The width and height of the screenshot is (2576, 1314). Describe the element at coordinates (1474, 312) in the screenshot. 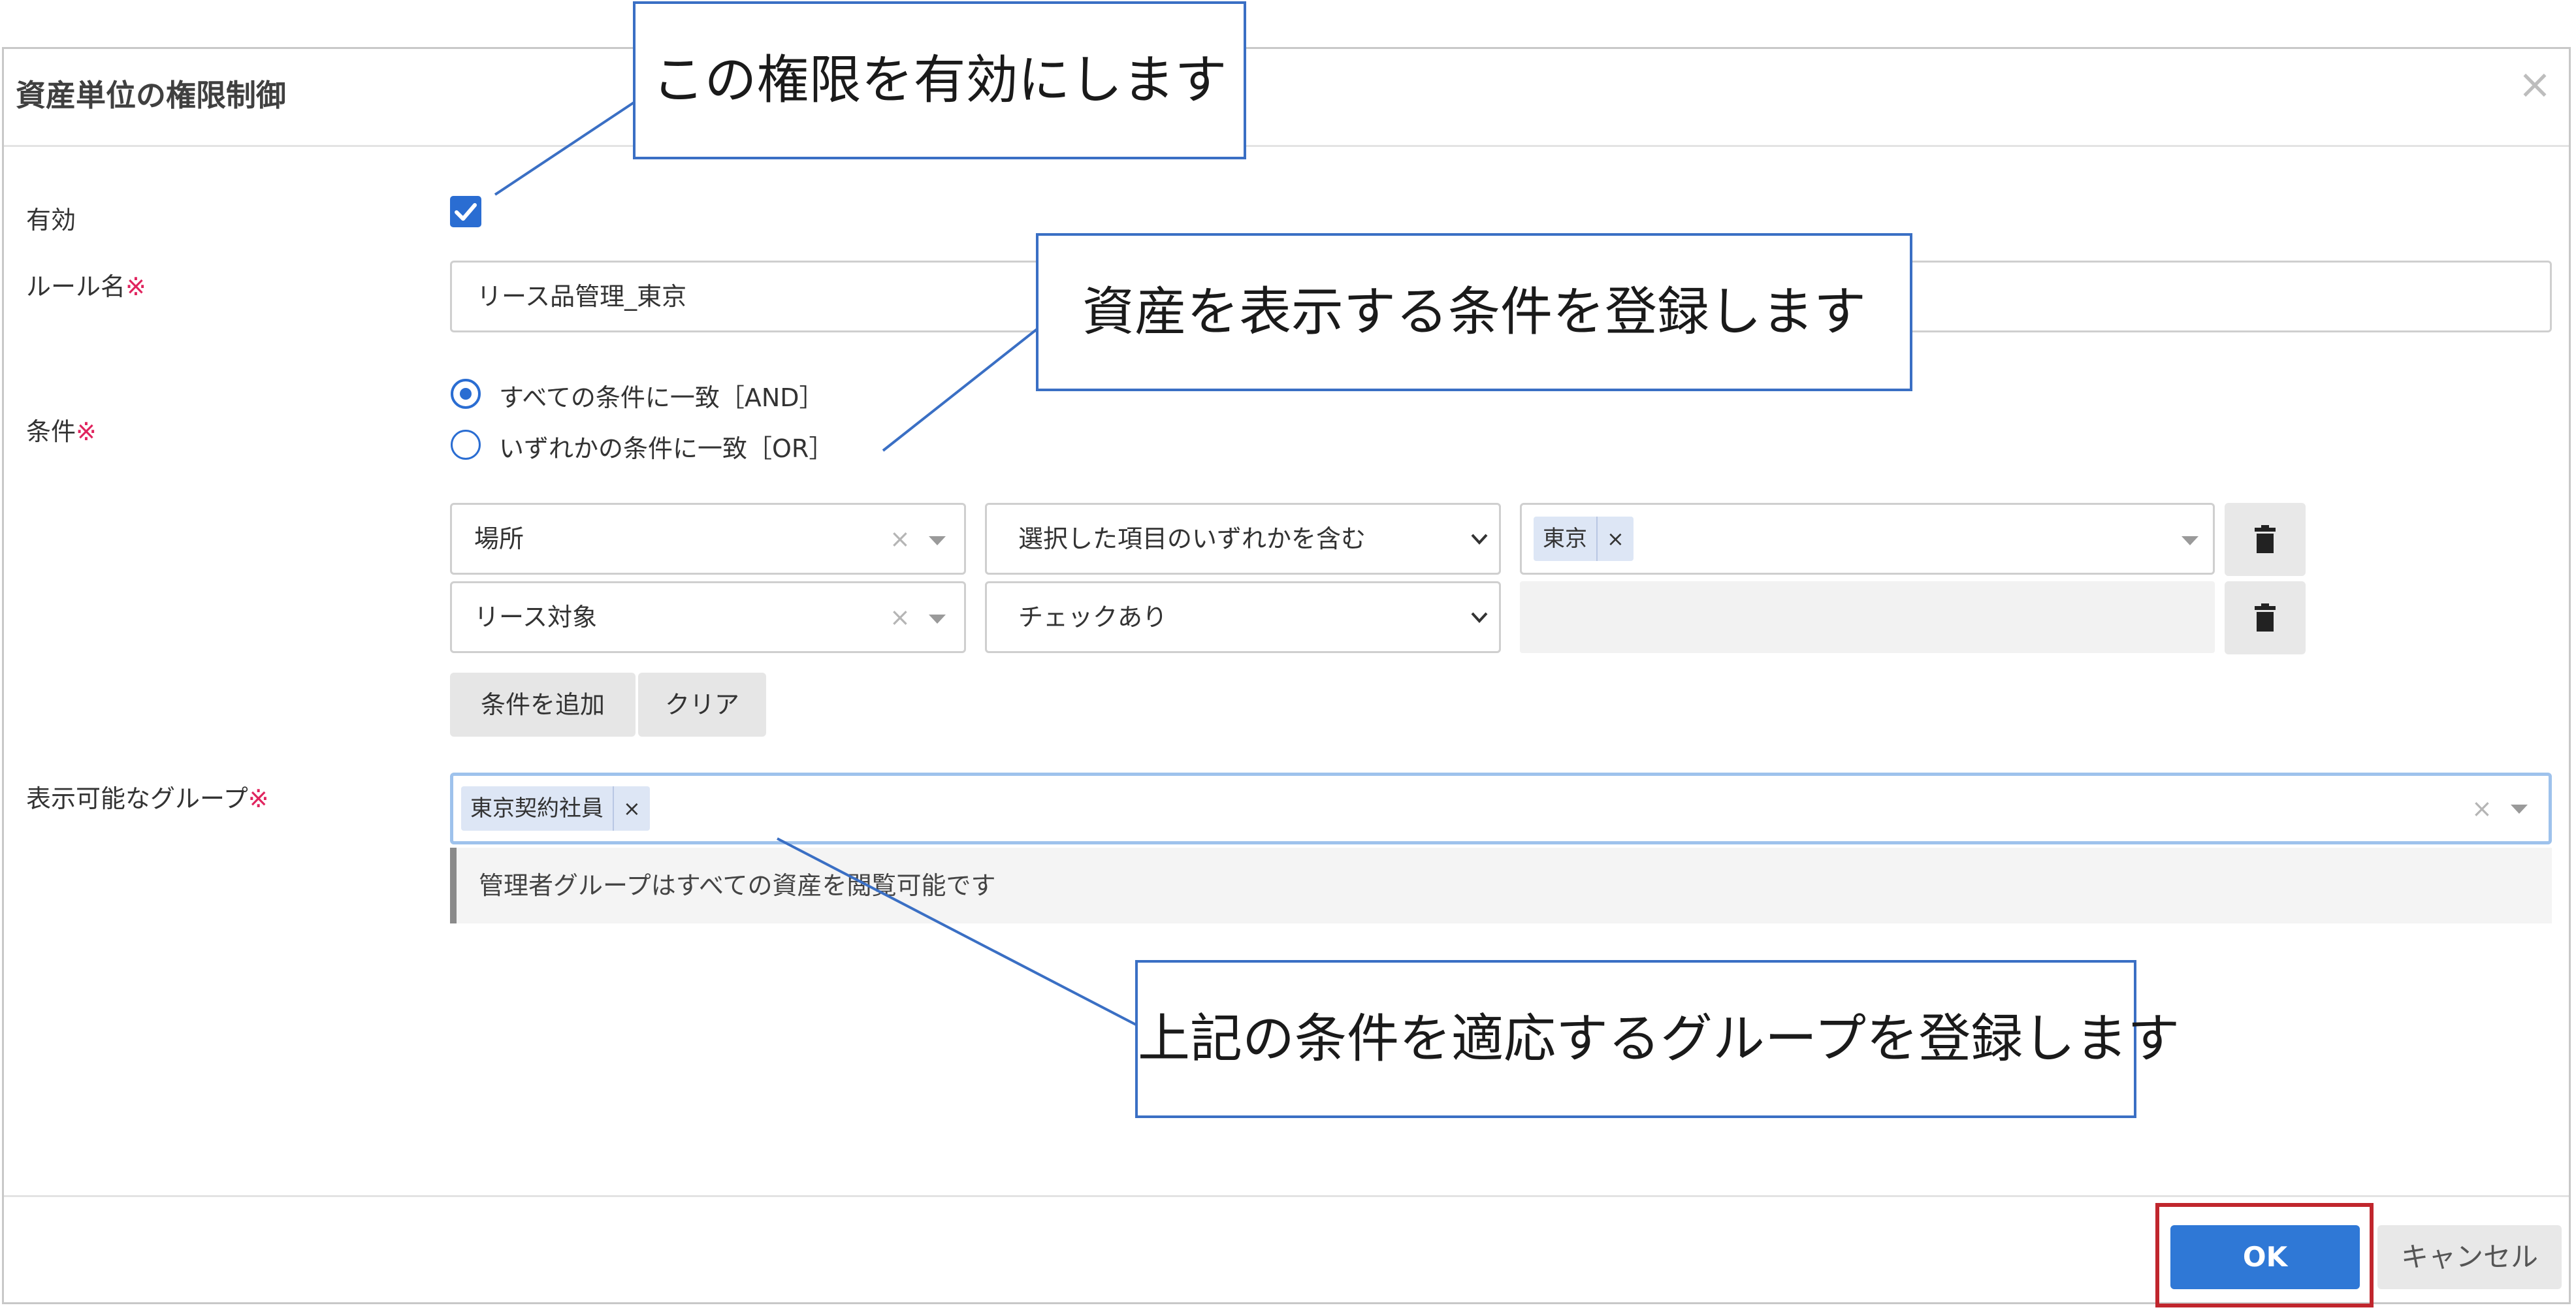

I see `callout-conditions: 資産を表示する条件を登録します` at that location.